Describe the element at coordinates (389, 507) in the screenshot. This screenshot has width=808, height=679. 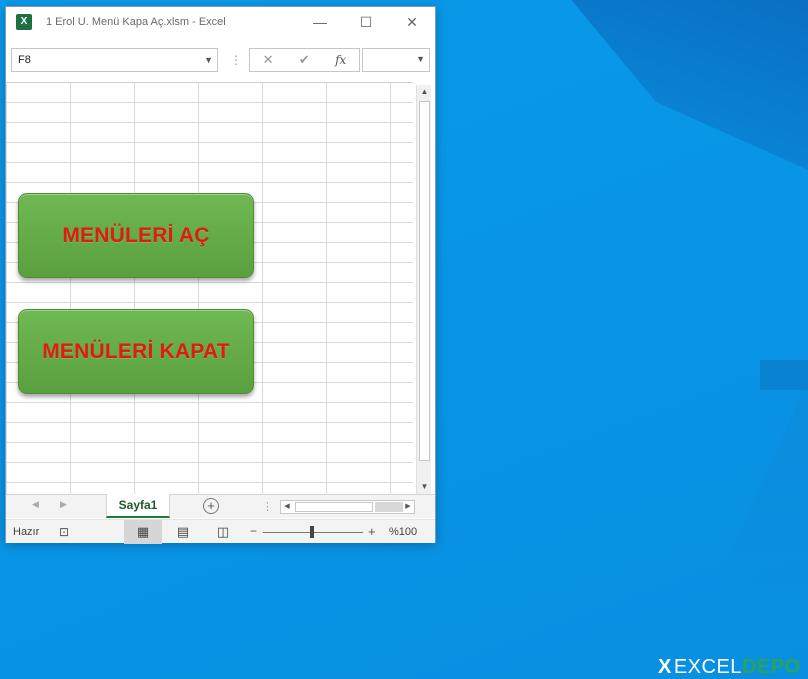
I see `horizontal-scroll-track` at that location.